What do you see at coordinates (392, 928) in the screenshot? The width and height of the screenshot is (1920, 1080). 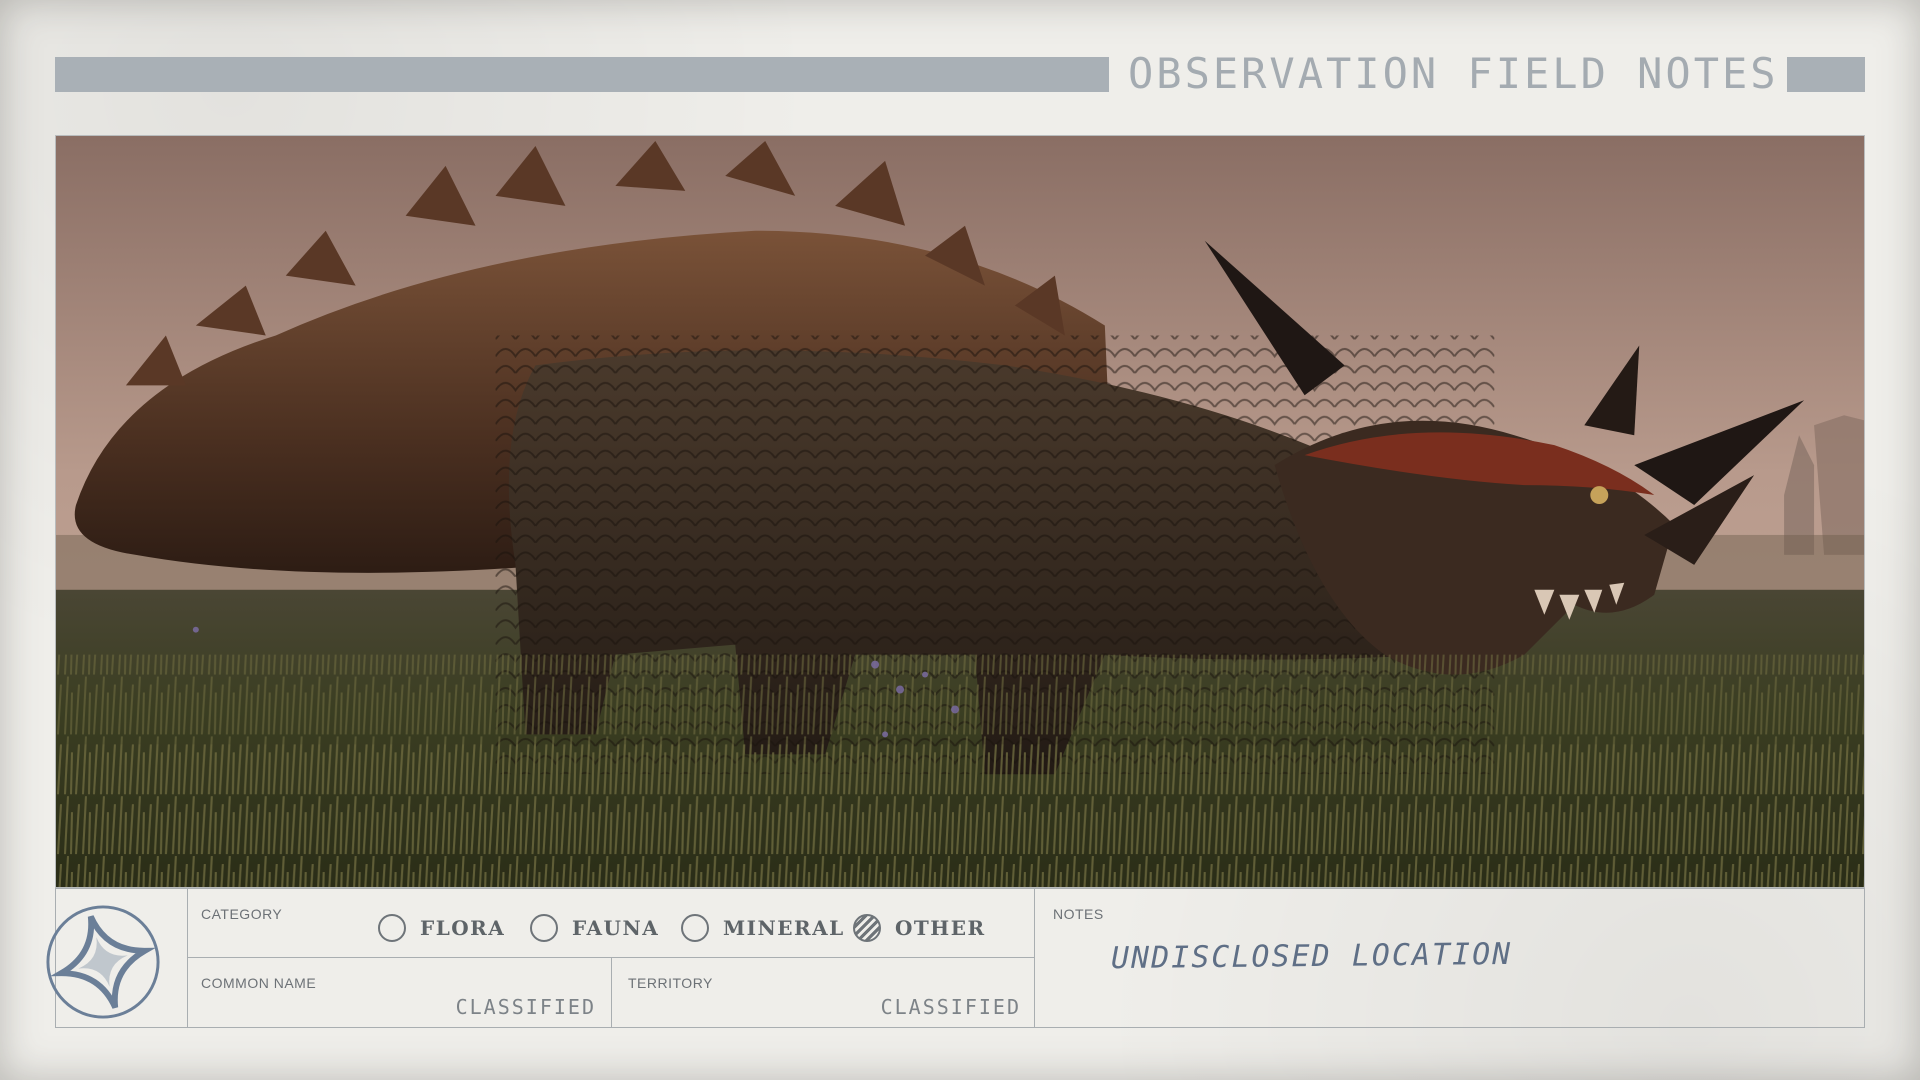 I see `flora-radio` at bounding box center [392, 928].